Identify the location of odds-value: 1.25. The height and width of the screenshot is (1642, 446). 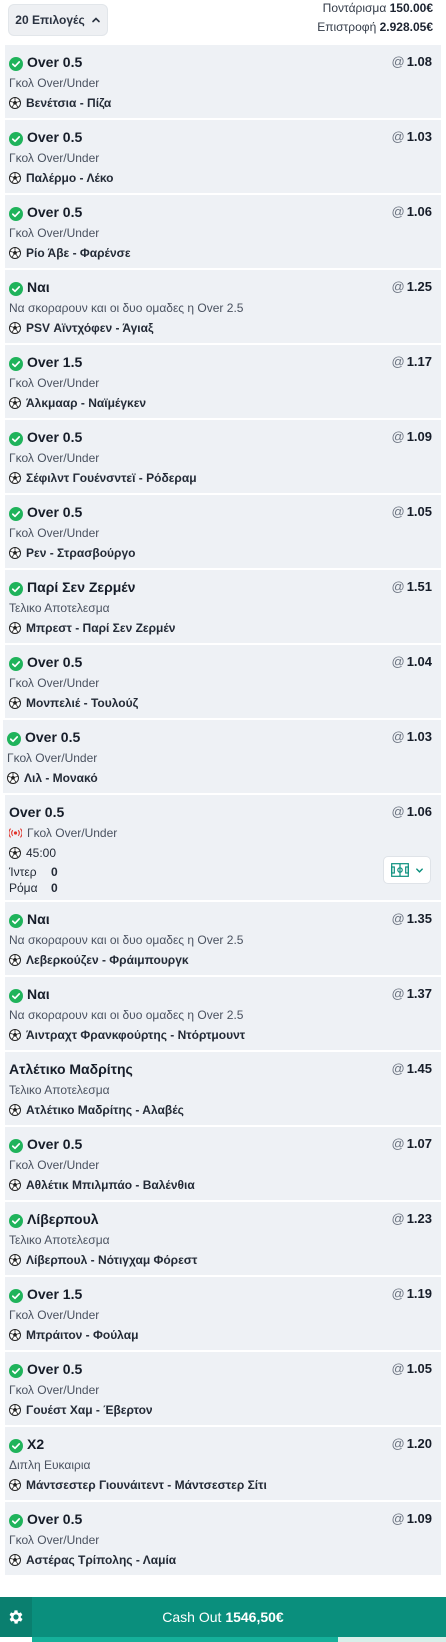
(419, 286).